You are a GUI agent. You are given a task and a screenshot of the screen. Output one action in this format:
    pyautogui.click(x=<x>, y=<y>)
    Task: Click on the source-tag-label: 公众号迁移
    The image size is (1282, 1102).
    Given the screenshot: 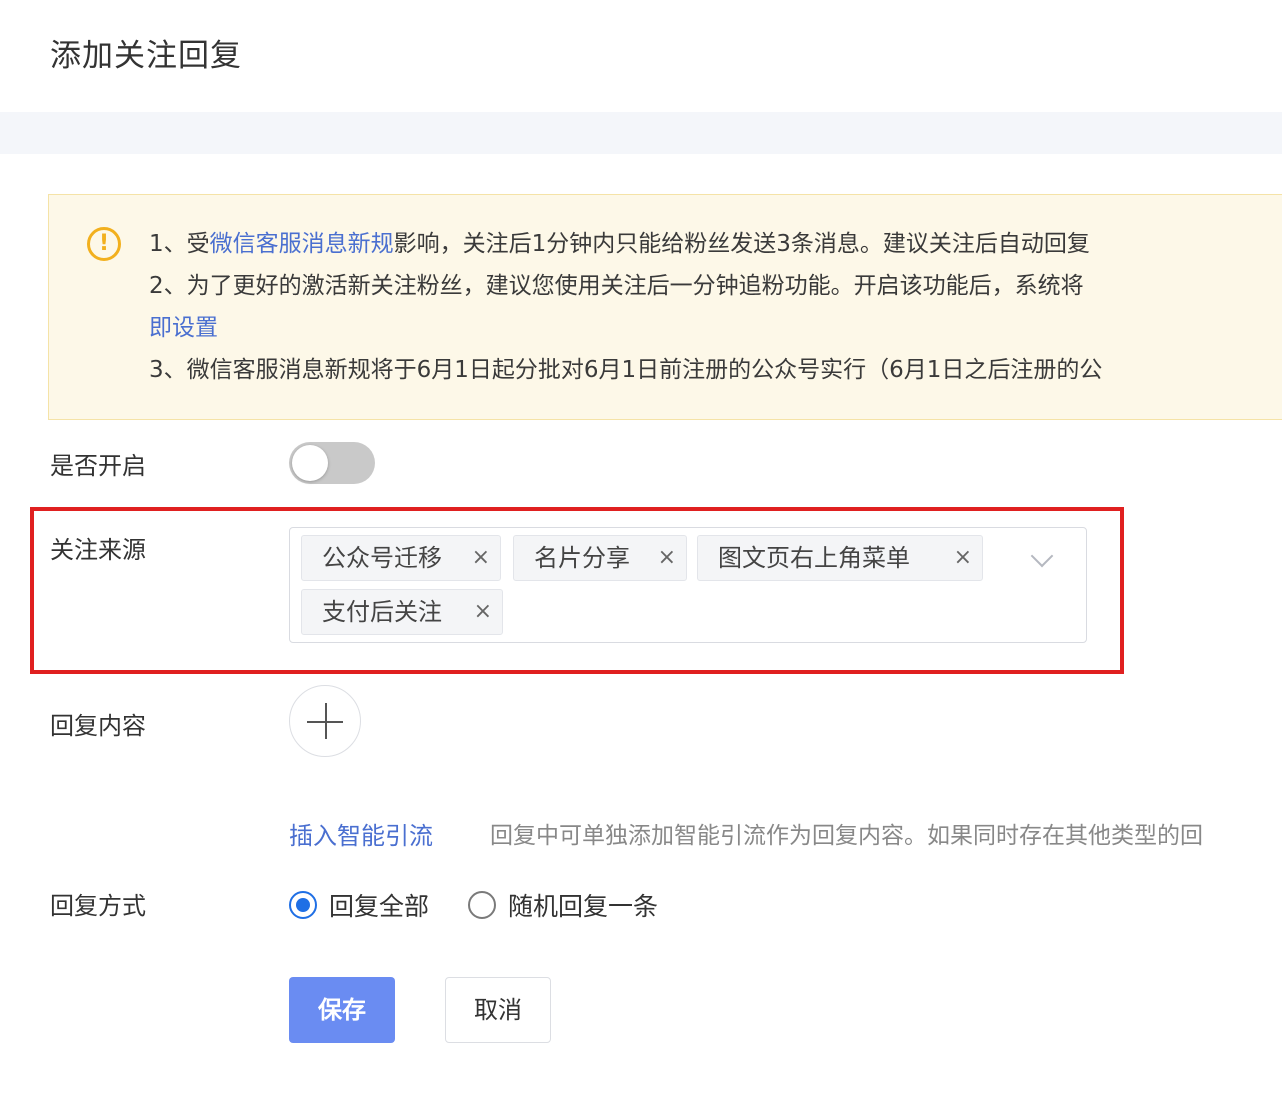 What is the action you would take?
    pyautogui.click(x=382, y=558)
    